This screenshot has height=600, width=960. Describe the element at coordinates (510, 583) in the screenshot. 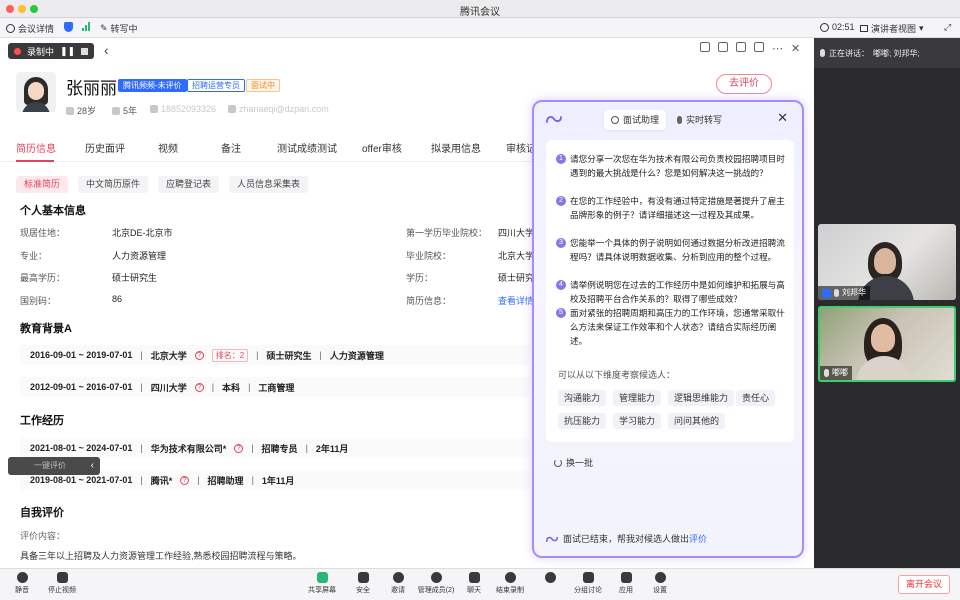

I see `stop-recording-button: 结束录制` at that location.